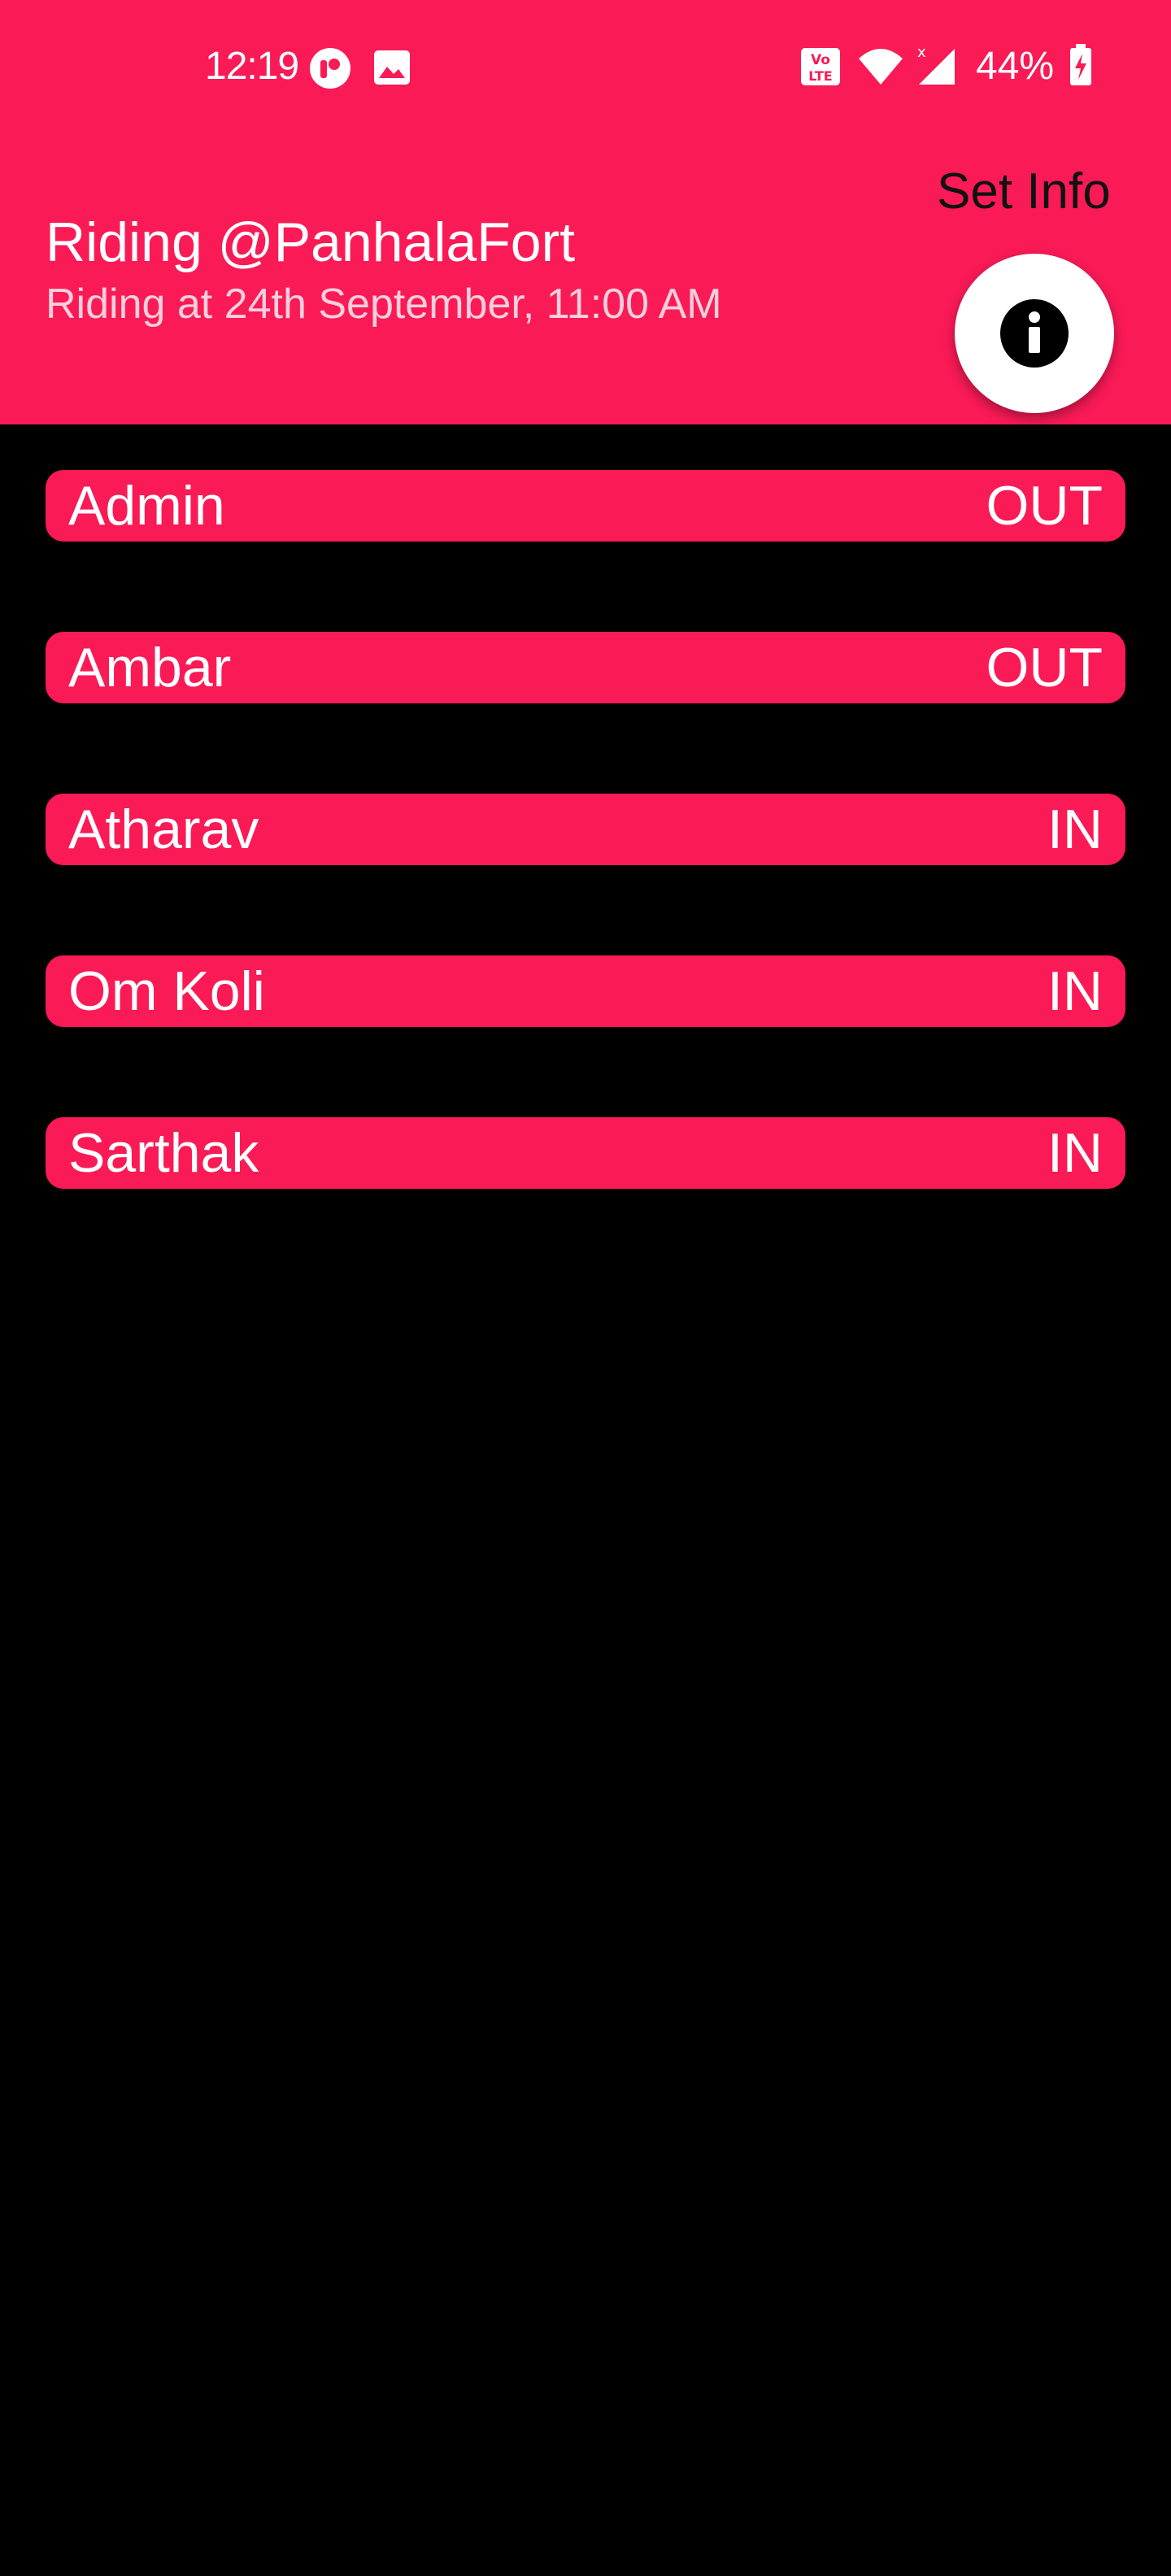 The image size is (1171, 2576). Describe the element at coordinates (921, 53) in the screenshot. I see `svg-text: x` at that location.